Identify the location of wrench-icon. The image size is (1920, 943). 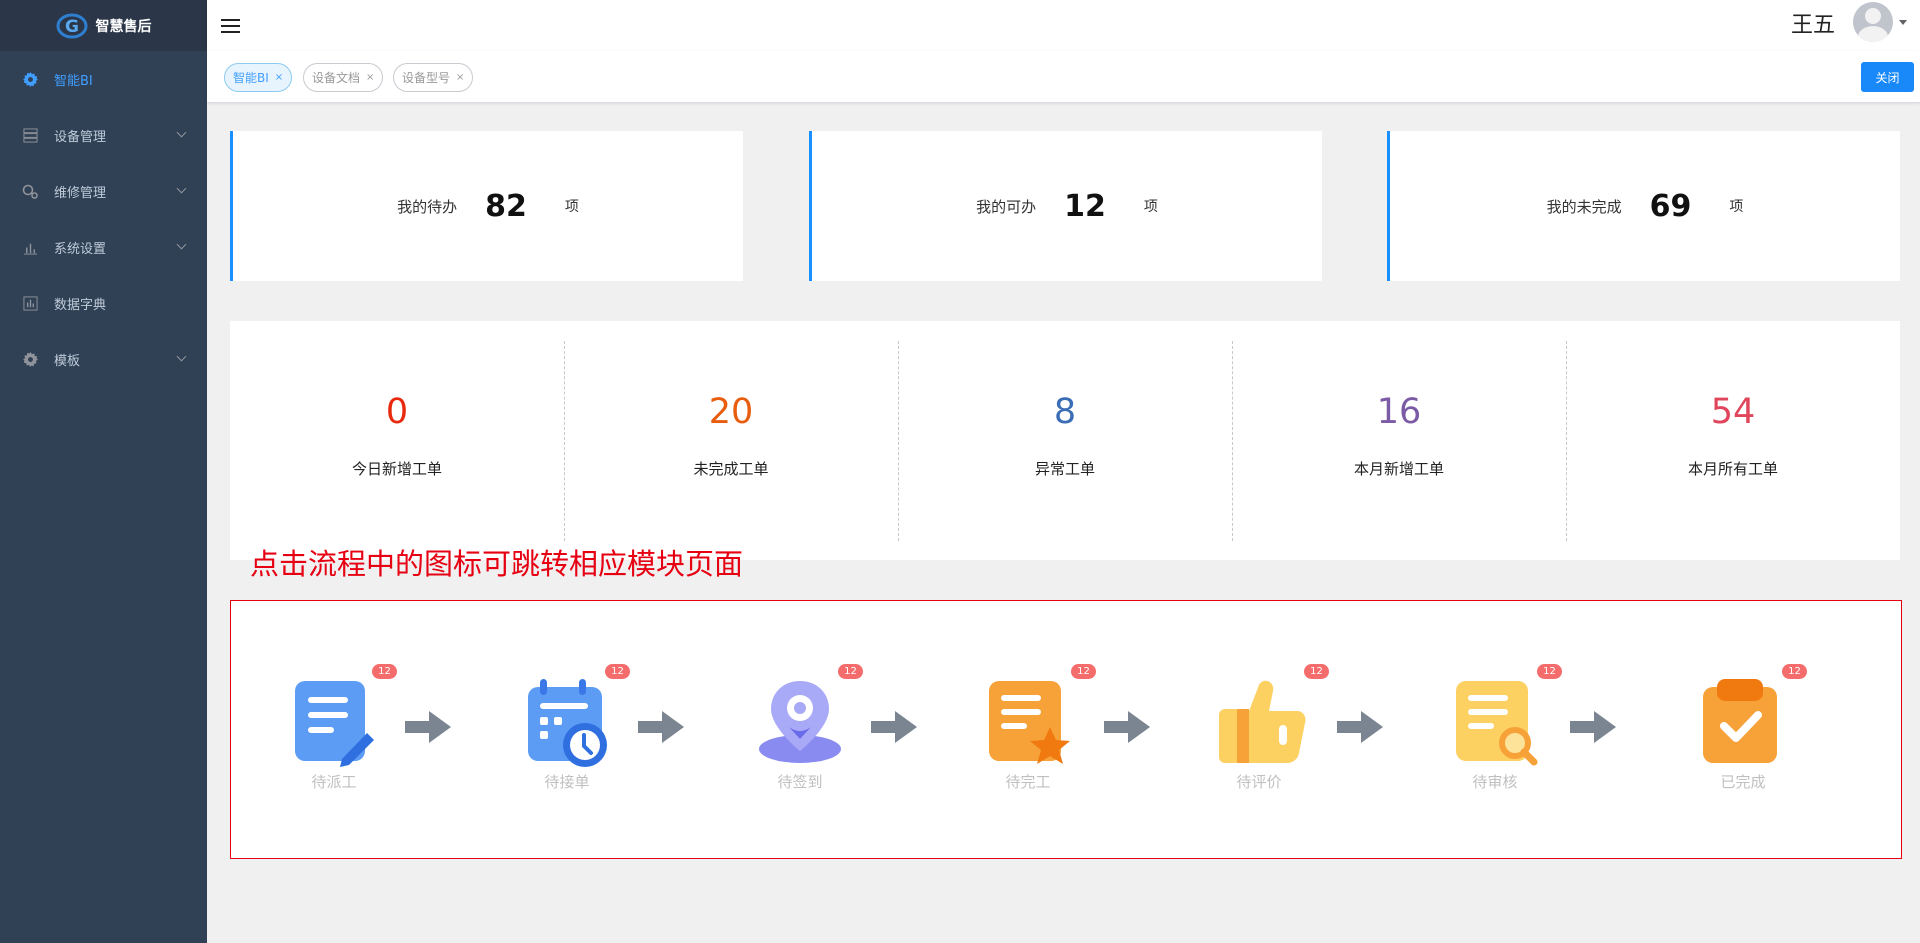
(30, 191).